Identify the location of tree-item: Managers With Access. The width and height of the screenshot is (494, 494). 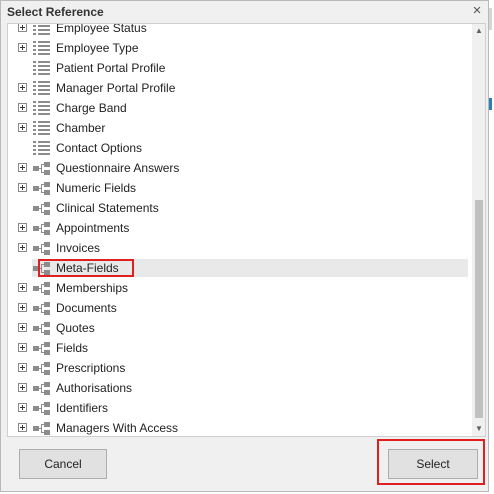
(238, 427).